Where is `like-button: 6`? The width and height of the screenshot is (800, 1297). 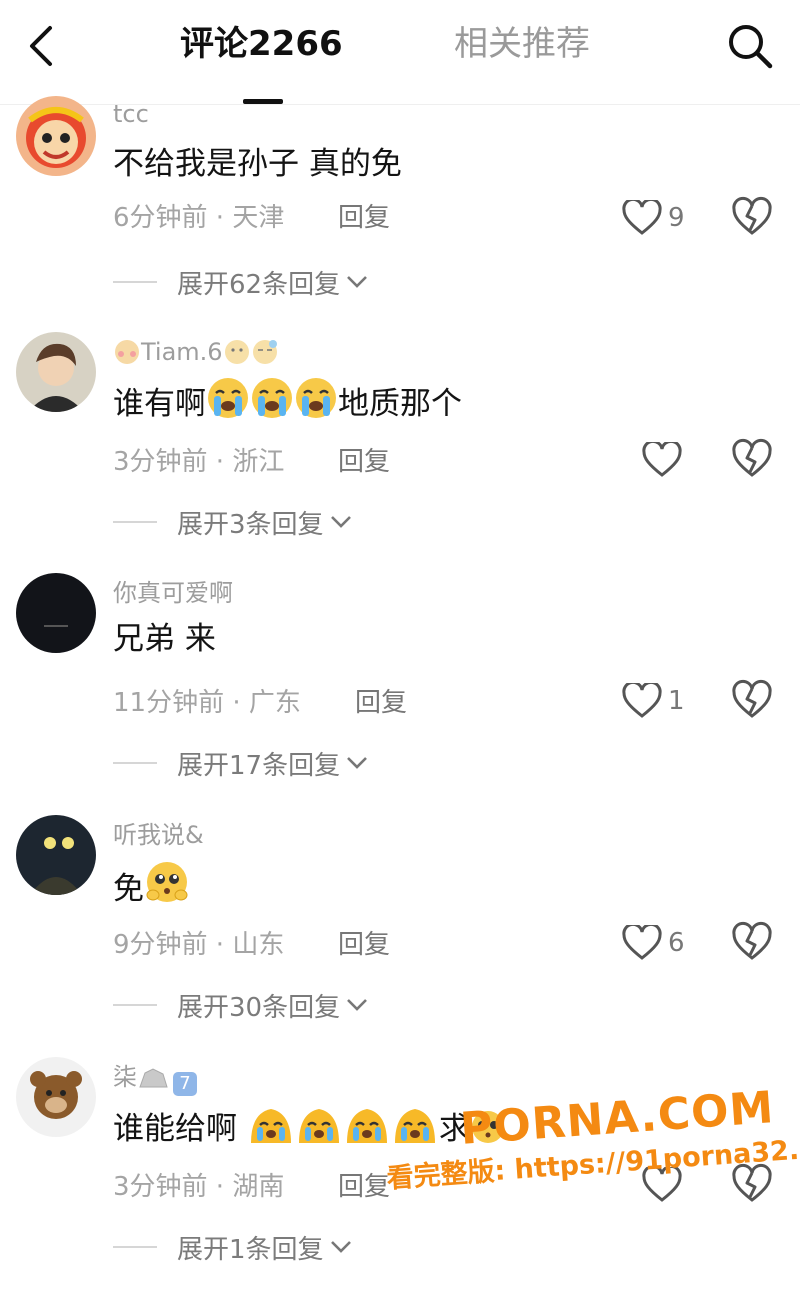 like-button: 6 is located at coordinates (653, 943).